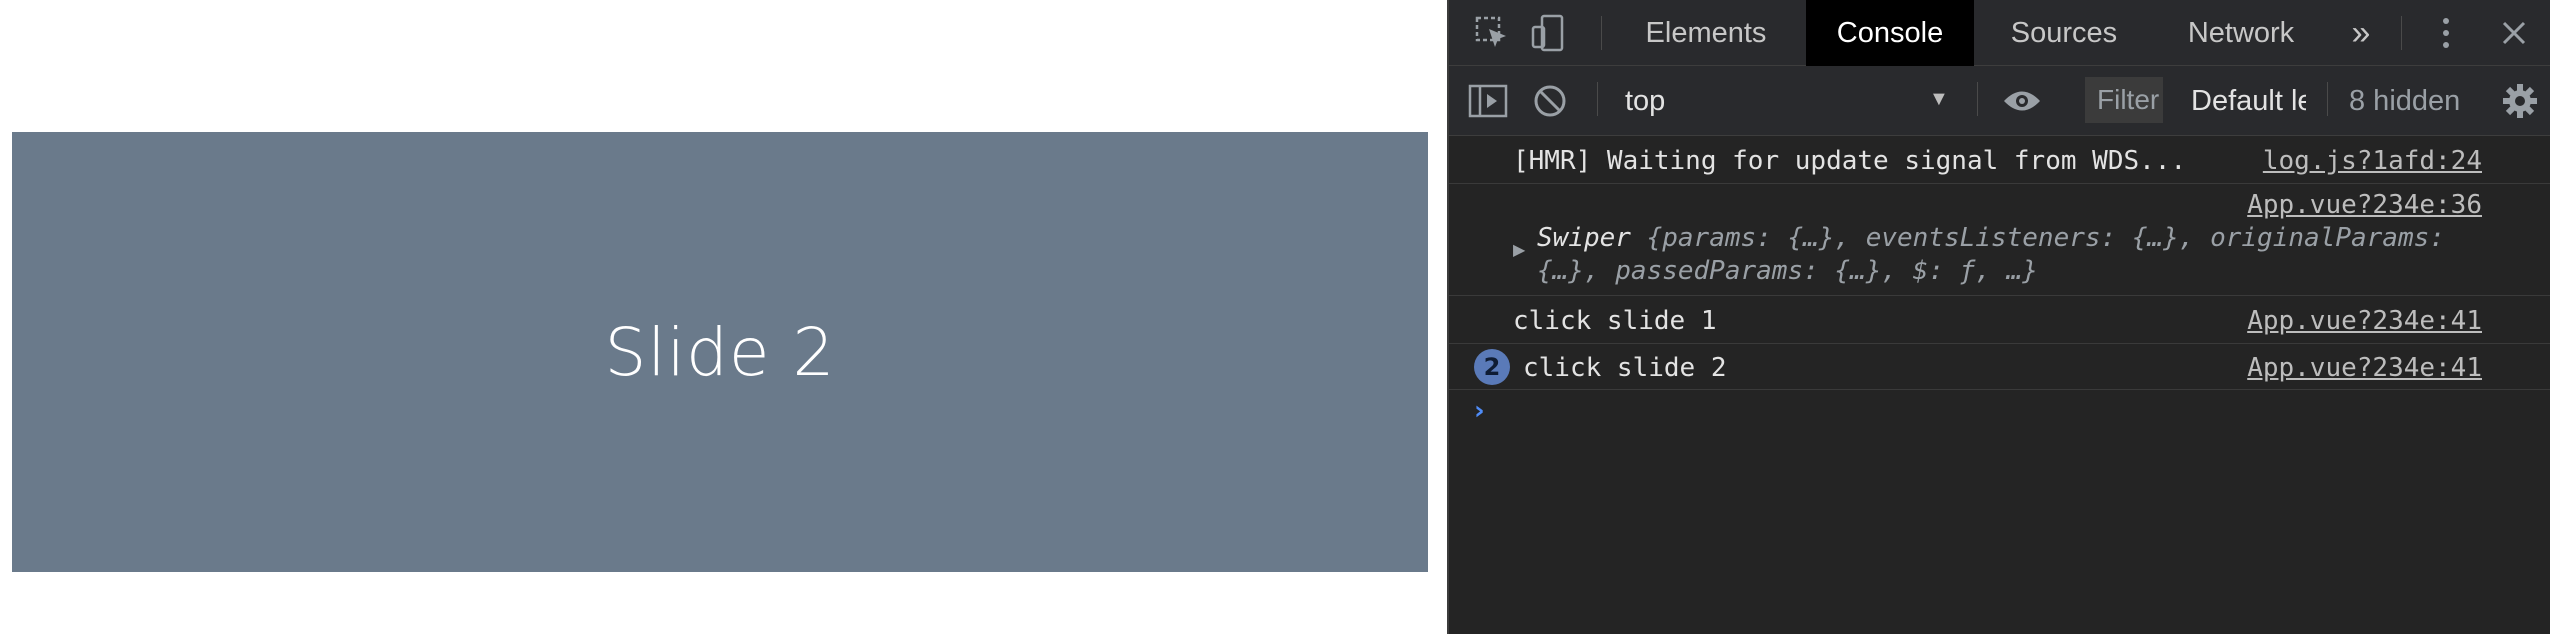  Describe the element at coordinates (1615, 321) in the screenshot. I see `console-message-text: click slide 1` at that location.